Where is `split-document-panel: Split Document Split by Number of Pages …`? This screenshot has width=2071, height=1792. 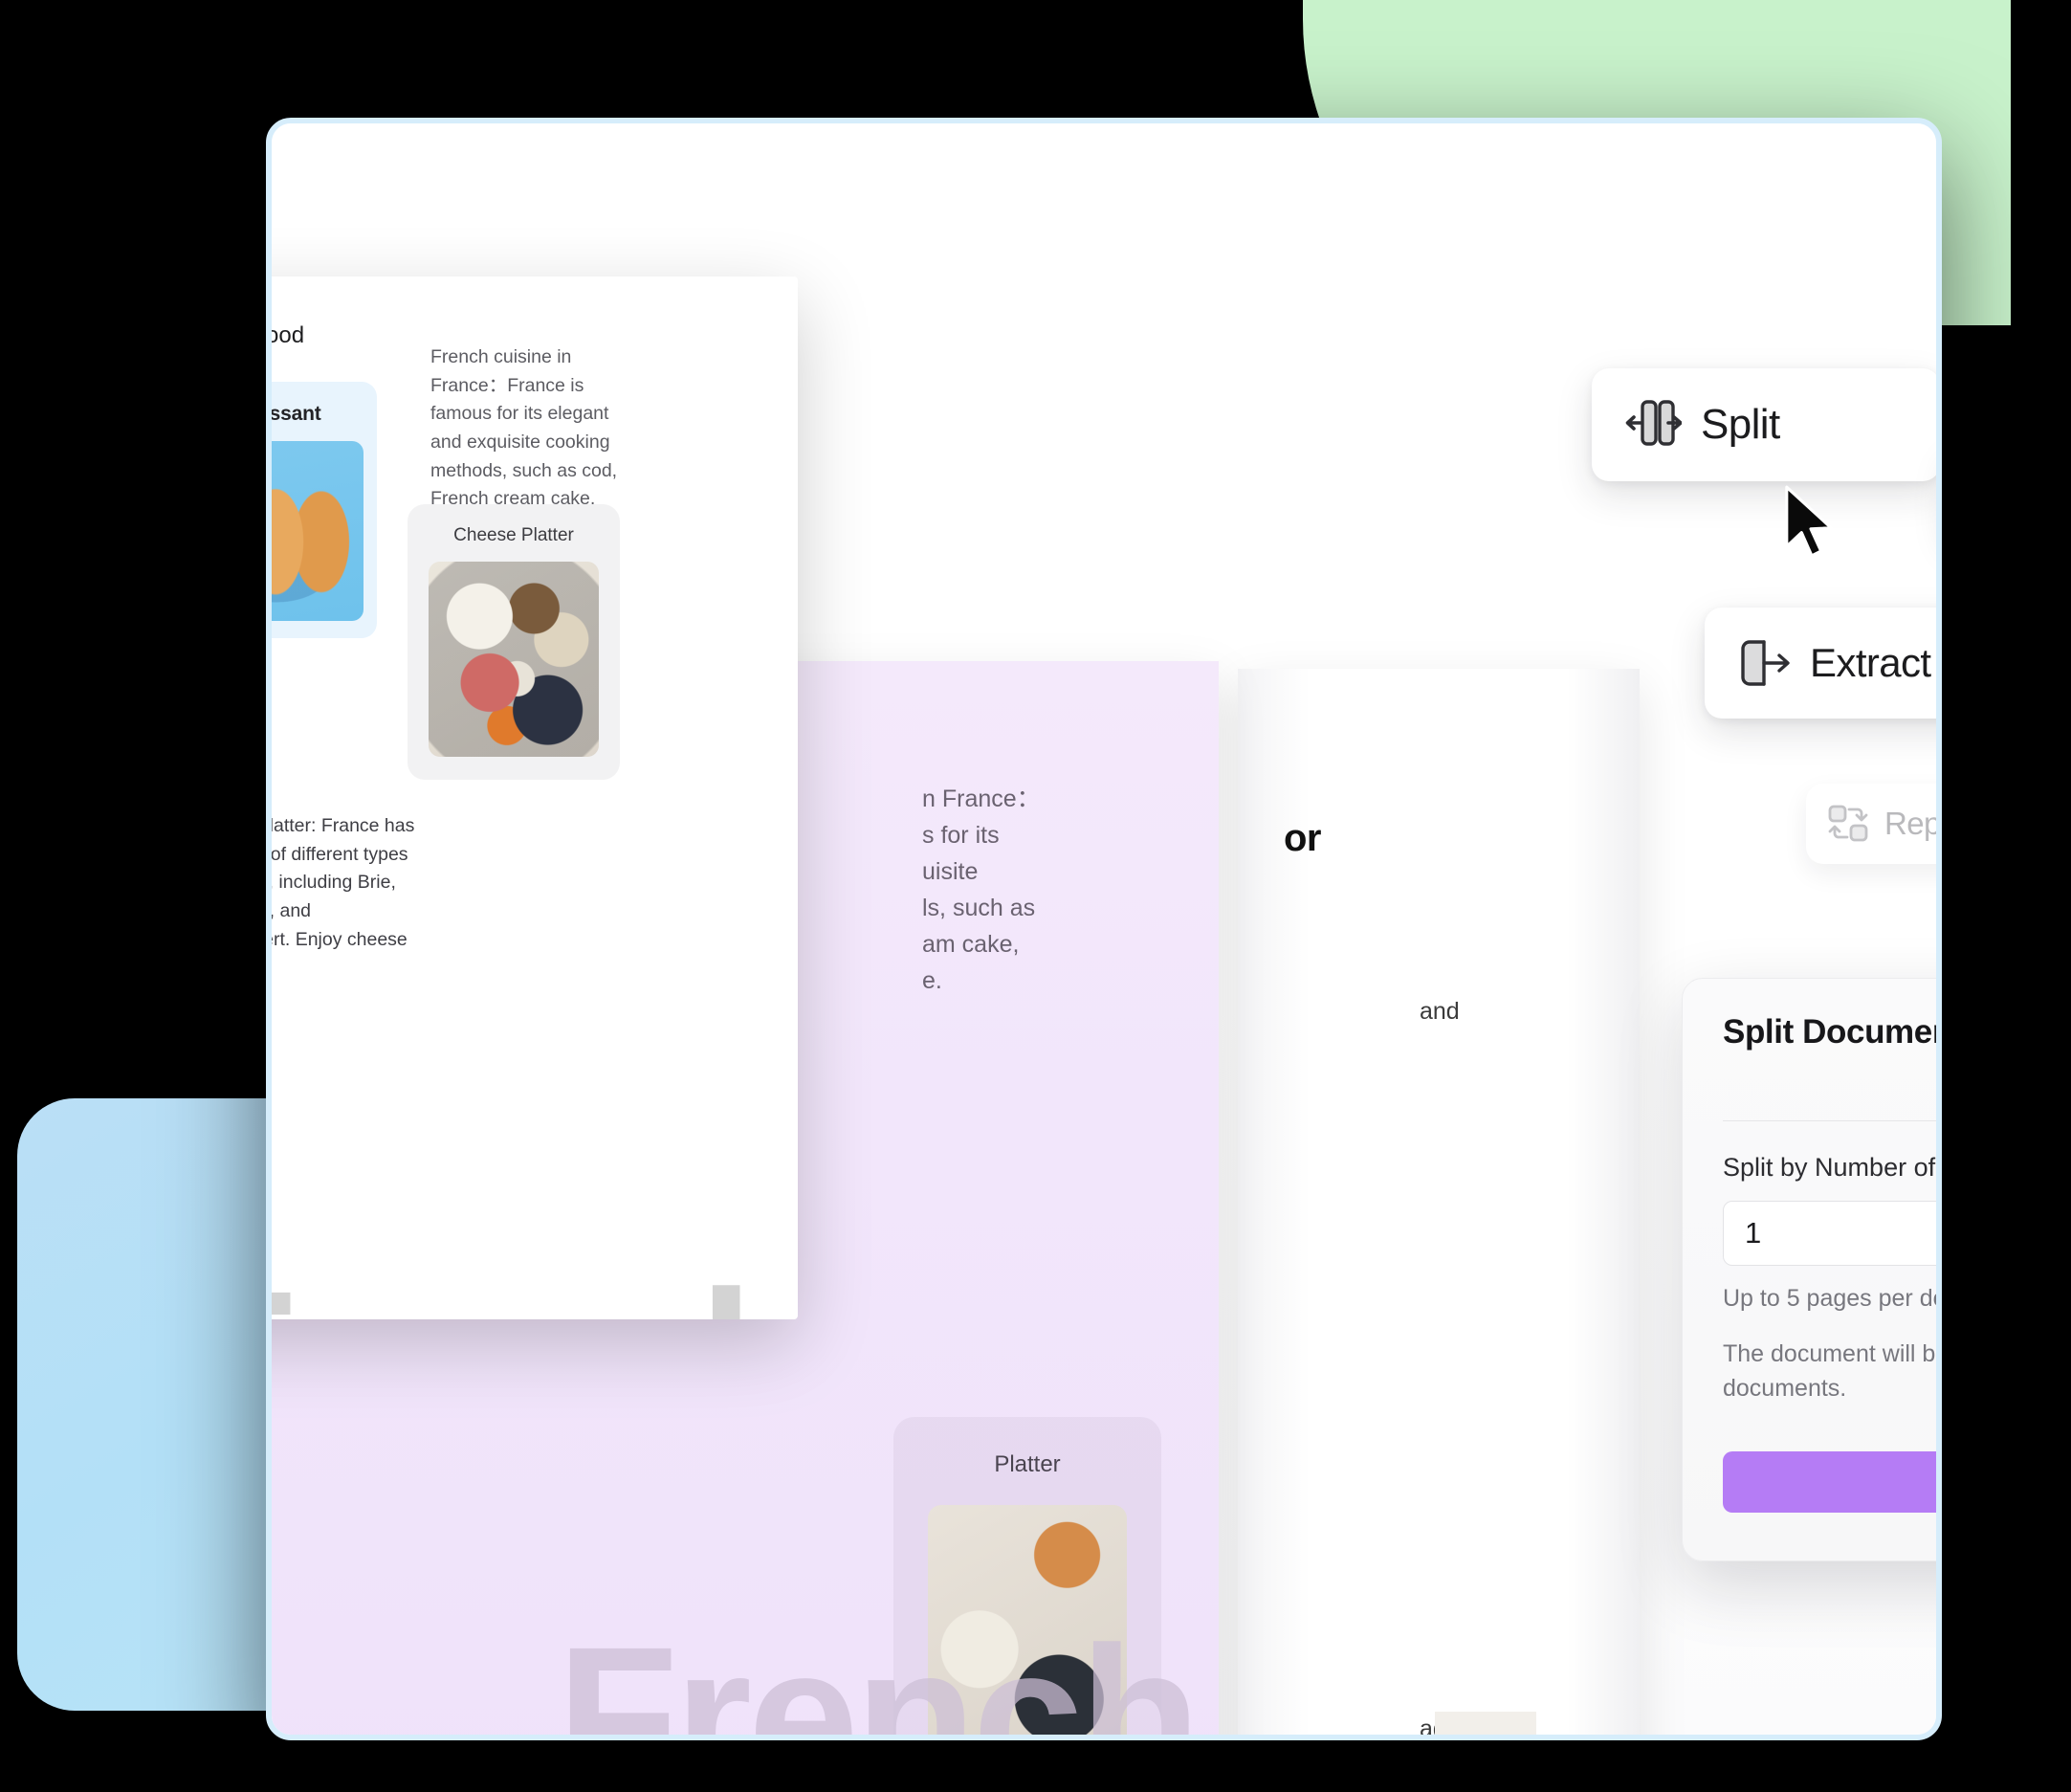
split-document-panel: Split Document Split by Number of Pages … is located at coordinates (1812, 1269).